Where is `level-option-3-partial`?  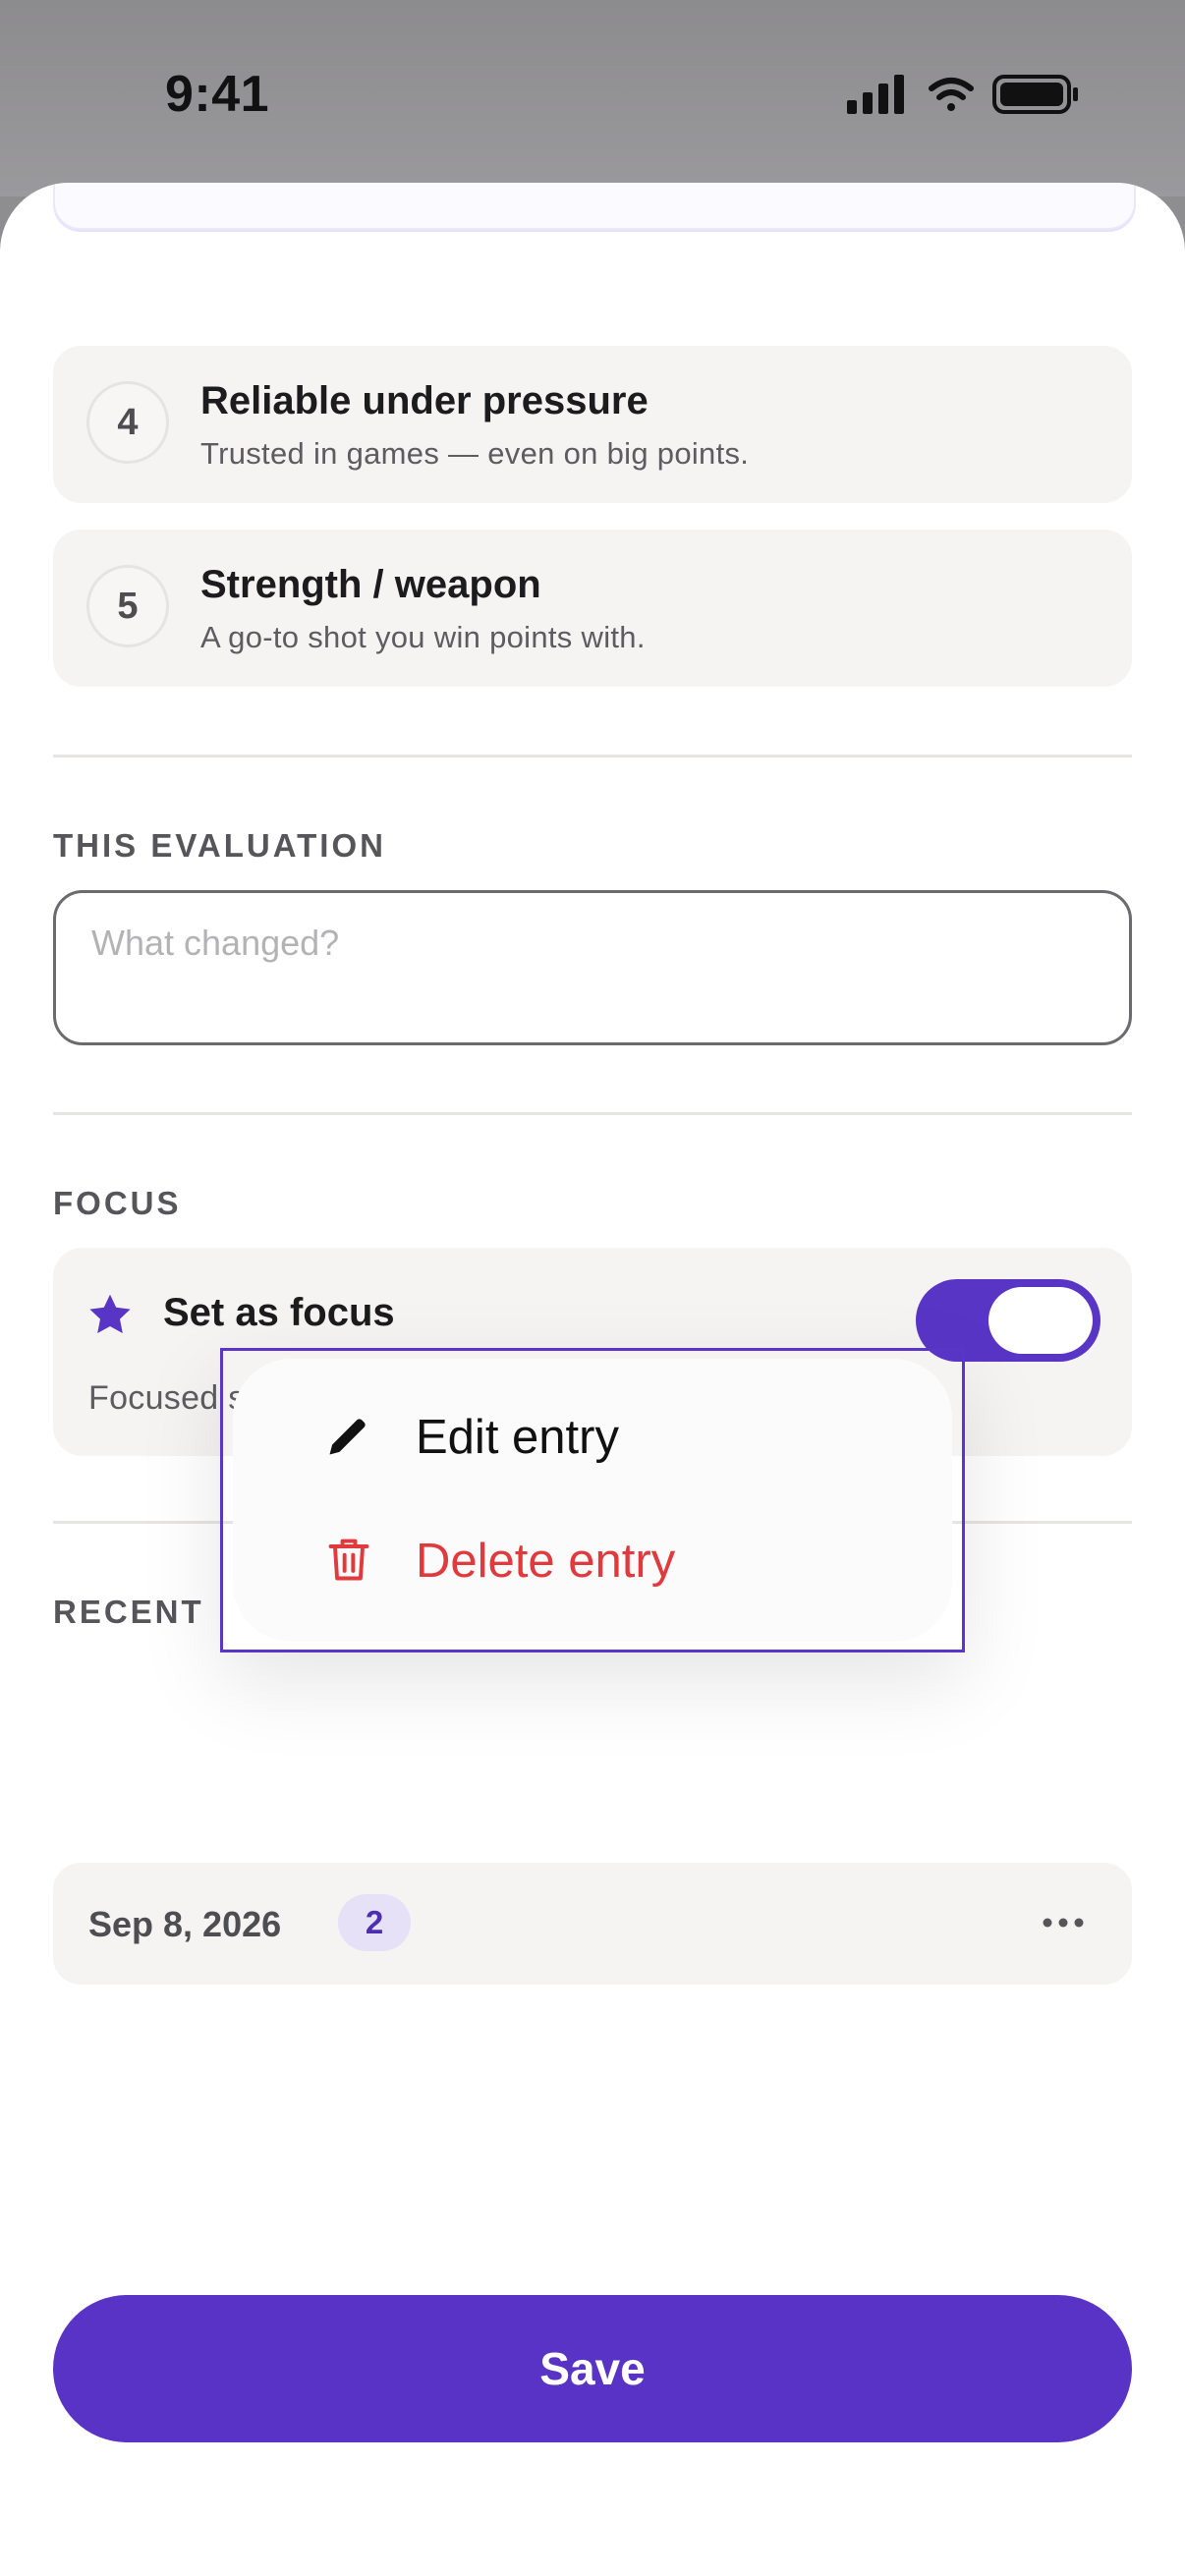
level-option-3-partial is located at coordinates (594, 206).